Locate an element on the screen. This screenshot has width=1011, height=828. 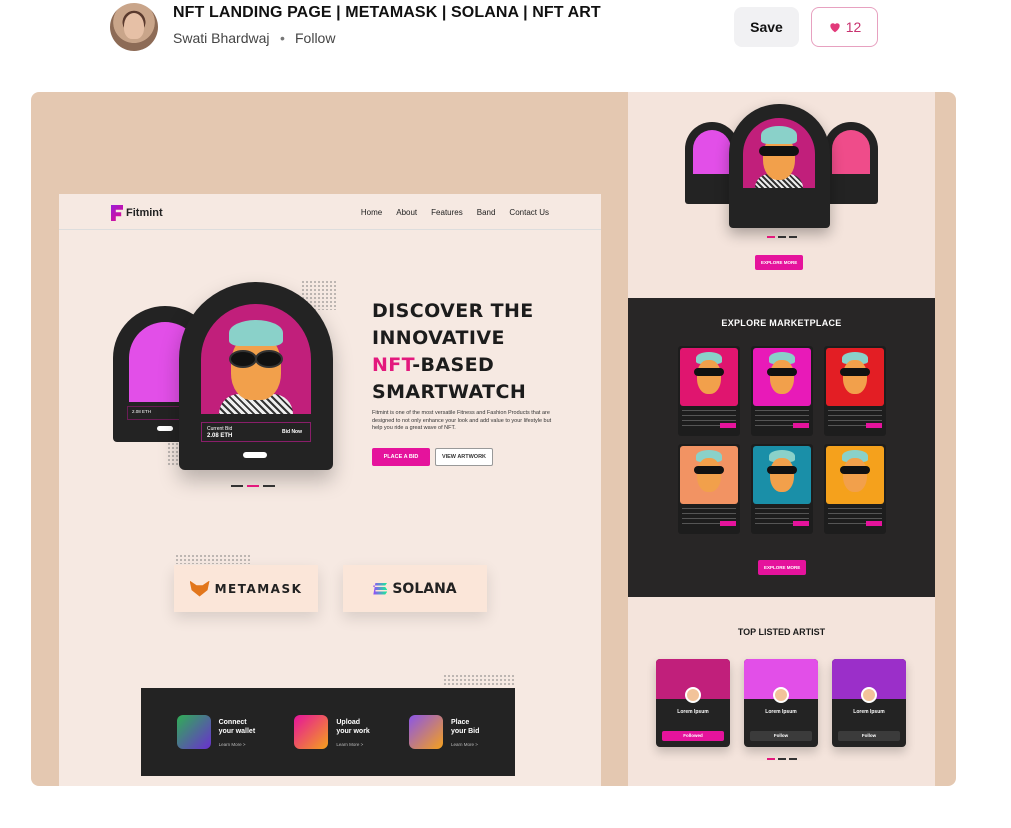
easel-icon is located at coordinates (311, 732).